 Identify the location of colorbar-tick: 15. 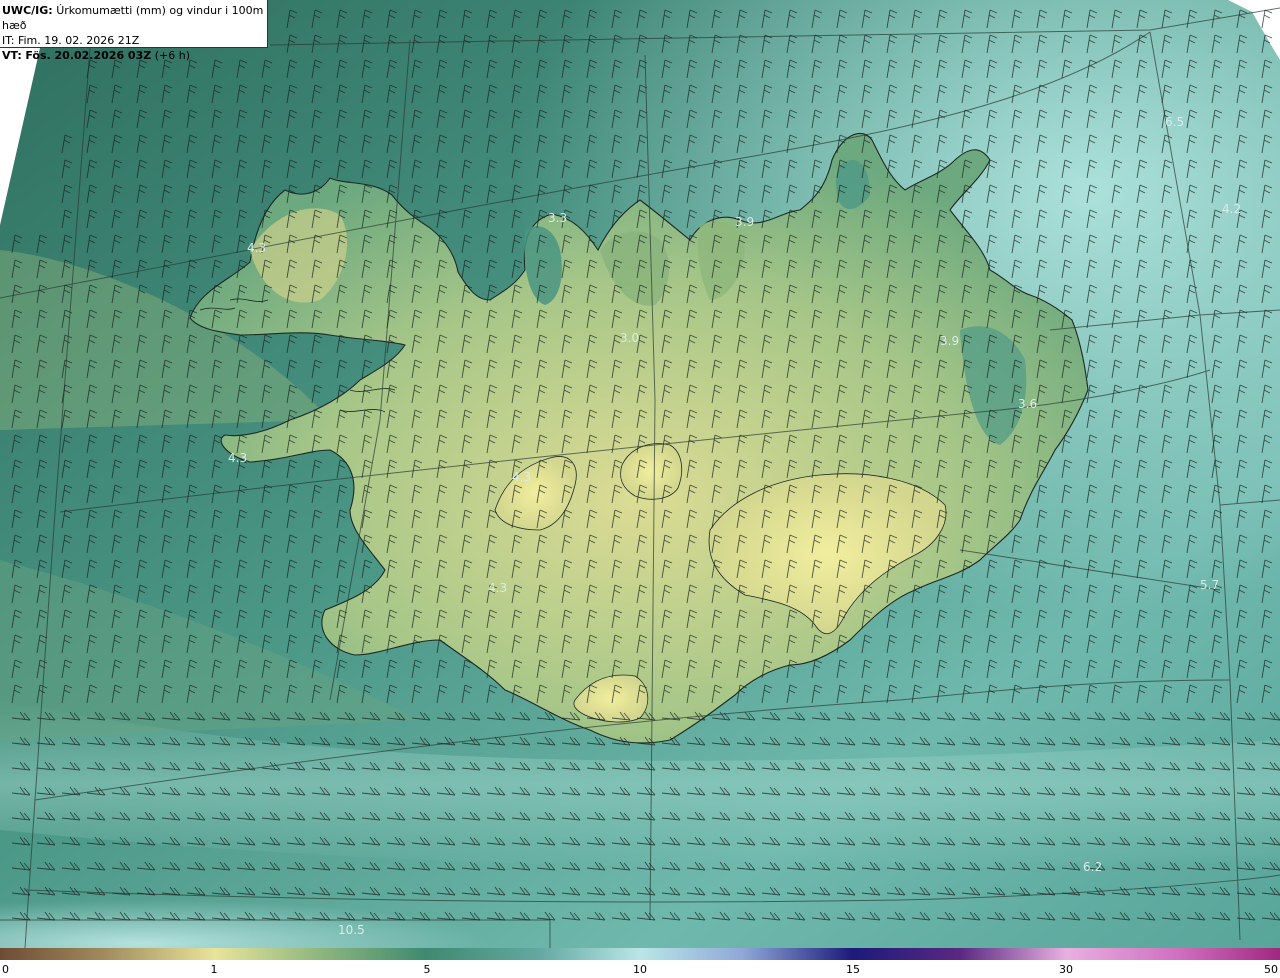
(853, 969).